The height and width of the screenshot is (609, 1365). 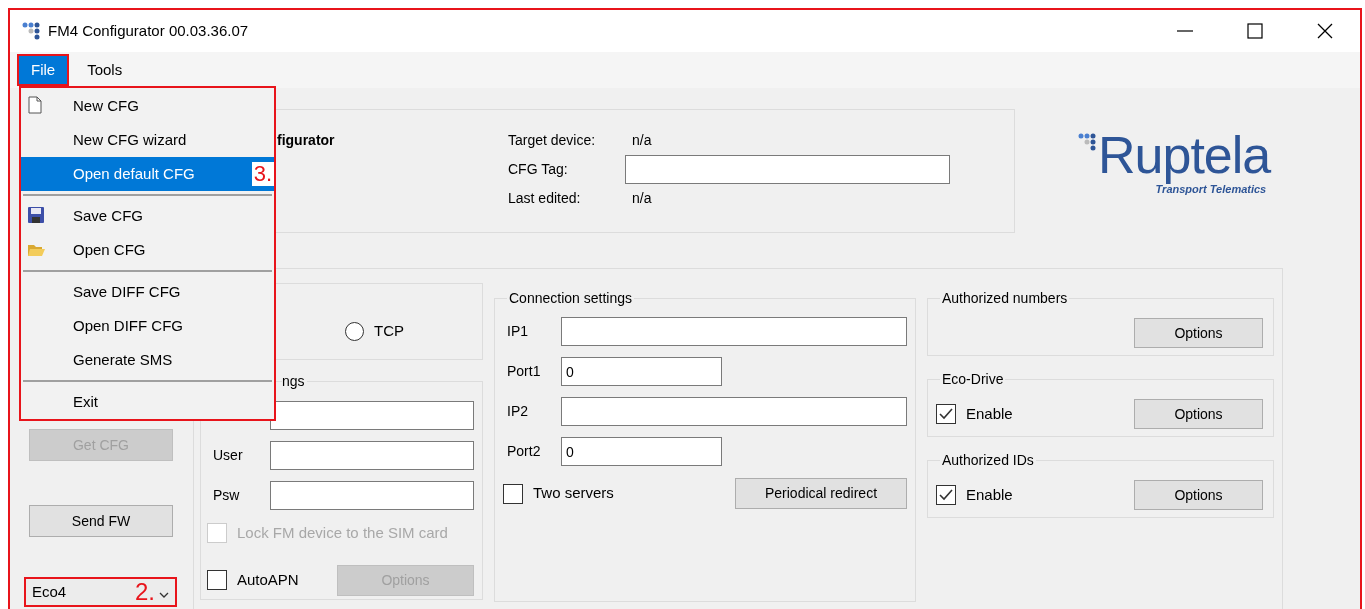 What do you see at coordinates (148, 30) in the screenshot?
I see `window-title: FM4 Configurator 00.03.36.07` at bounding box center [148, 30].